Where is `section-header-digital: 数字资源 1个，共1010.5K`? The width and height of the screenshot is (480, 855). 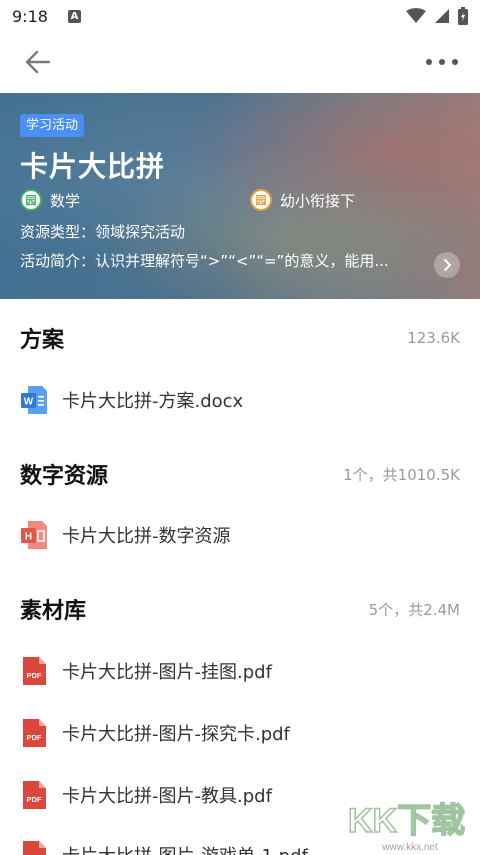 section-header-digital: 数字资源 1个，共1010.5K is located at coordinates (240, 474).